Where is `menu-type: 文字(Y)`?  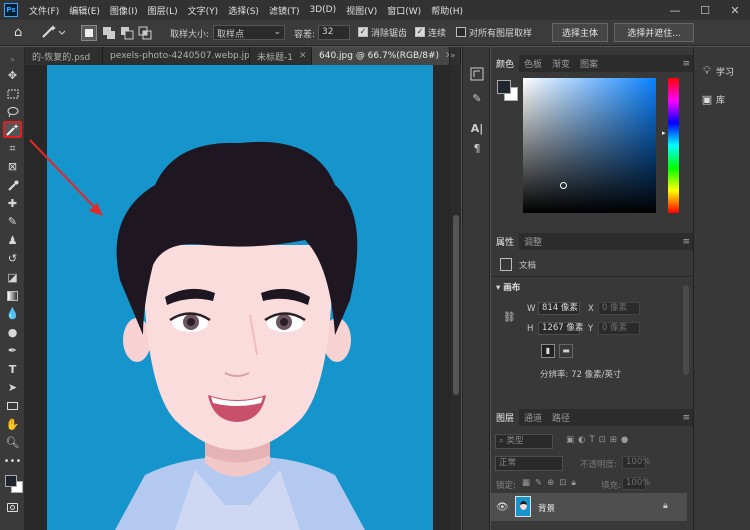
menu-type: 文字(Y) is located at coordinates (203, 10).